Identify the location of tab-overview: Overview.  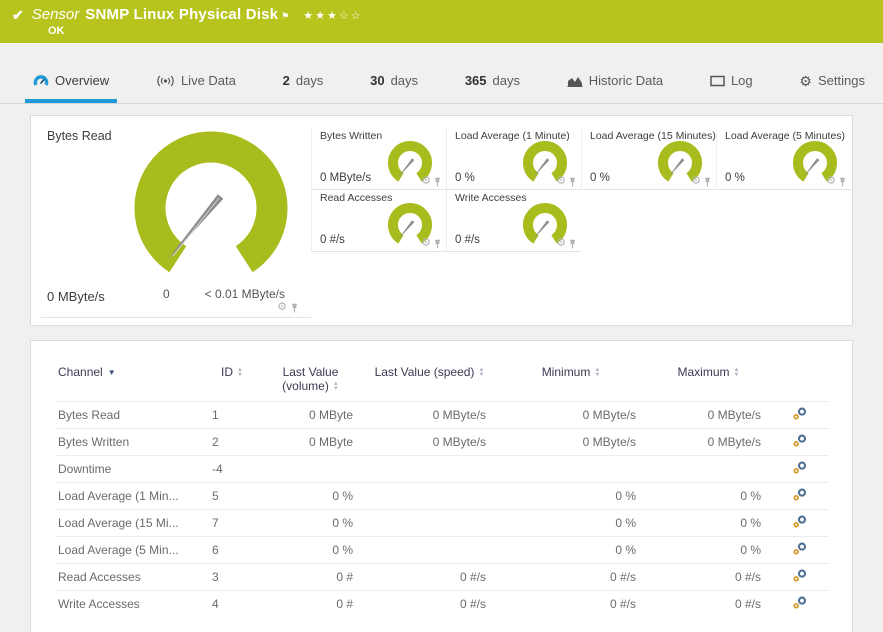
(71, 82).